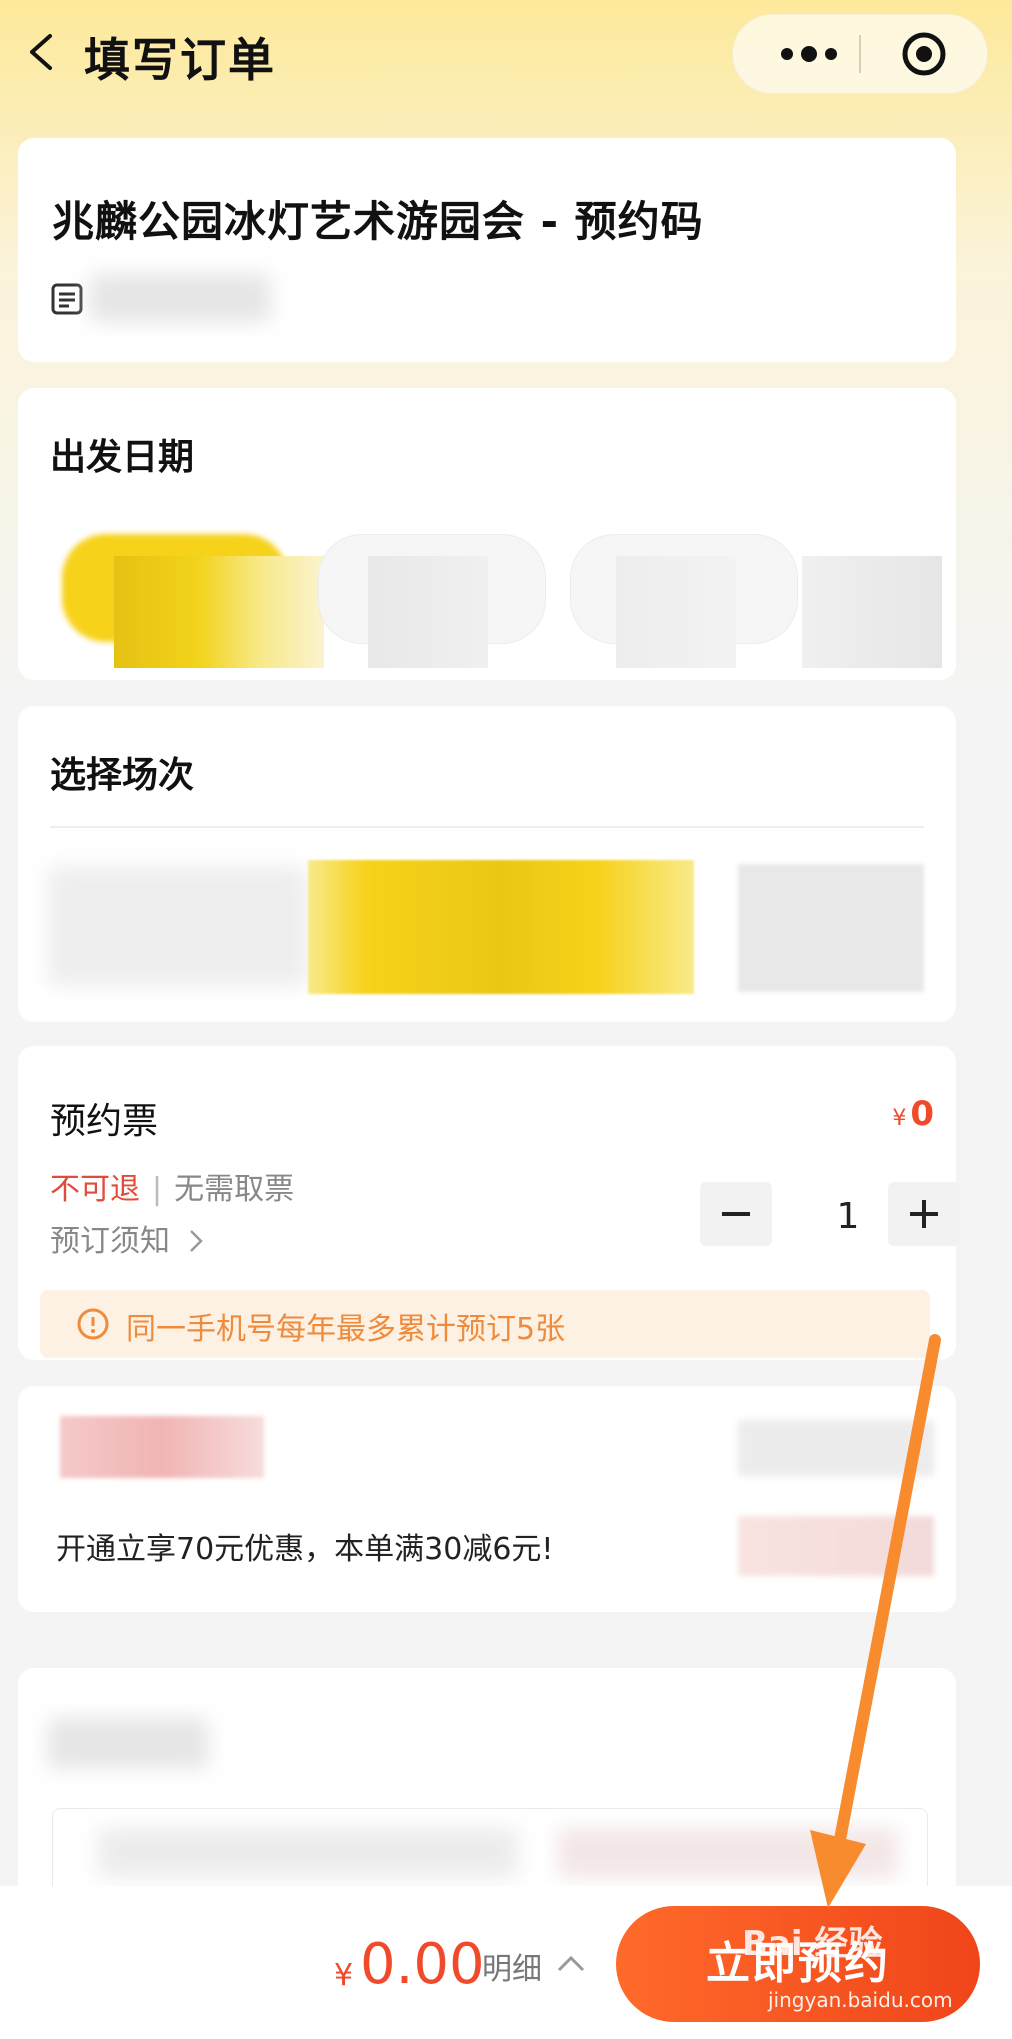 This screenshot has height=2039, width=1012. Describe the element at coordinates (104, 1121) in the screenshot. I see `ticket-name: 预约票` at that location.